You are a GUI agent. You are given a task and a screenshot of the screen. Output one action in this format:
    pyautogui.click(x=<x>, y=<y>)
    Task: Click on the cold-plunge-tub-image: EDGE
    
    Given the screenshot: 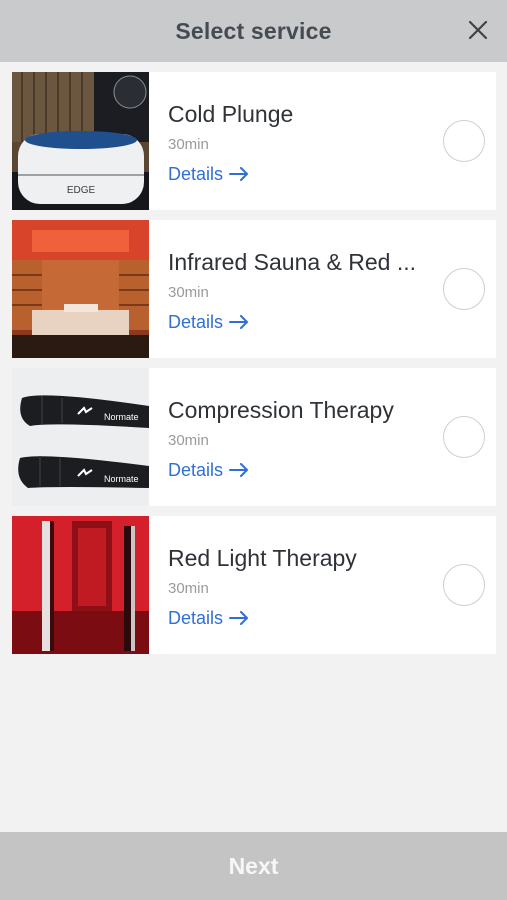 What is the action you would take?
    pyautogui.click(x=80, y=141)
    